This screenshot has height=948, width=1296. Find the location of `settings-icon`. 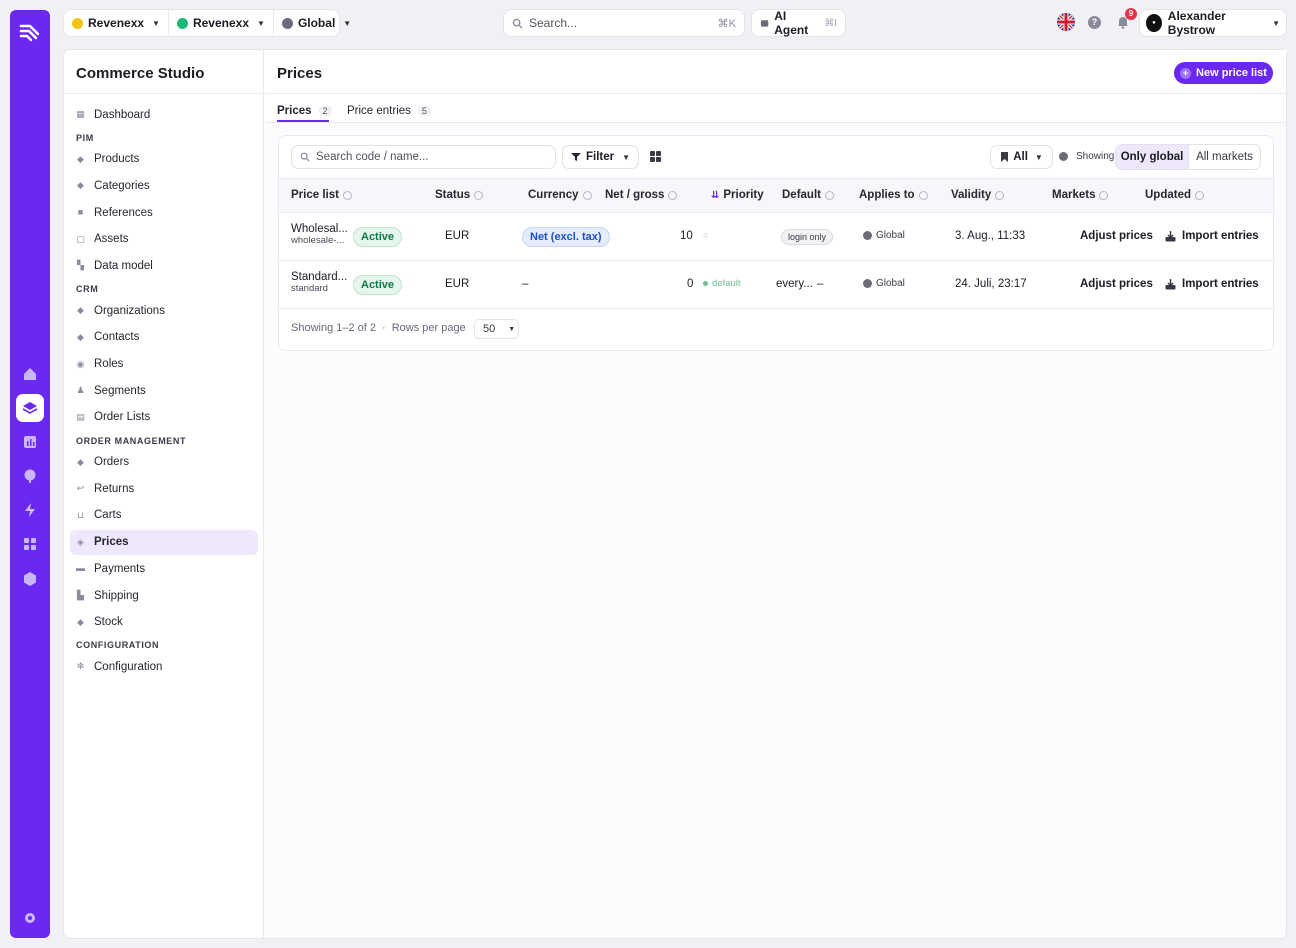

settings-icon is located at coordinates (30, 918).